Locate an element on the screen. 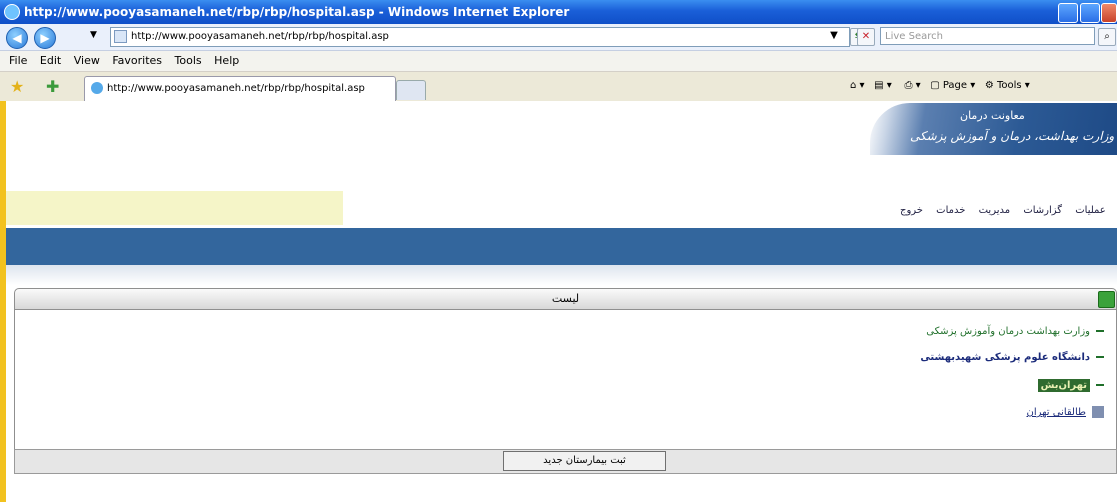  tree-item-hospital-label: طالقانی تهران is located at coordinates (1056, 412).